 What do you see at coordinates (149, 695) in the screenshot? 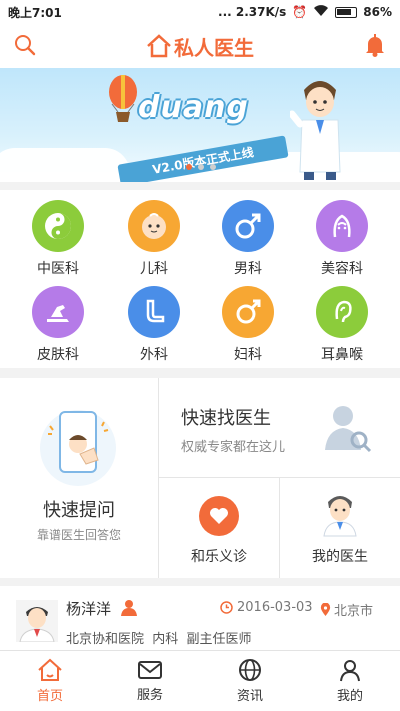
I see `tab-label: 服务` at bounding box center [149, 695].